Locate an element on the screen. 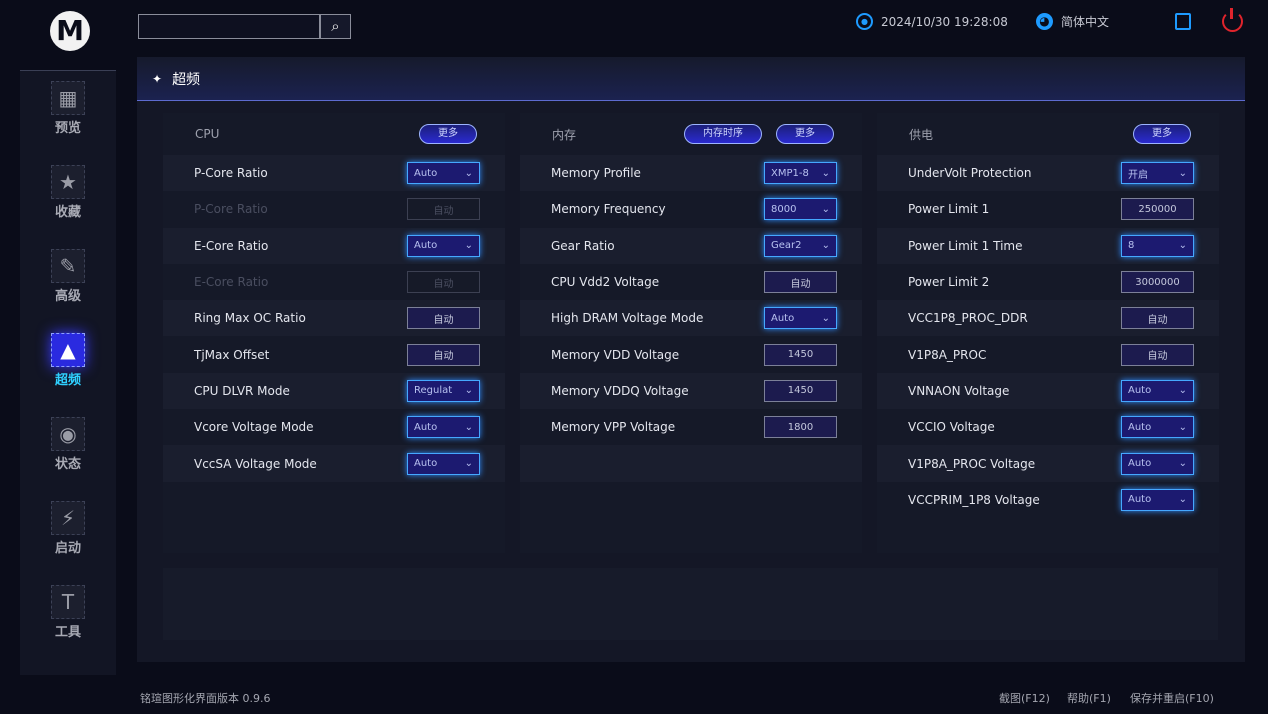  power-icon is located at coordinates (1231, 13).